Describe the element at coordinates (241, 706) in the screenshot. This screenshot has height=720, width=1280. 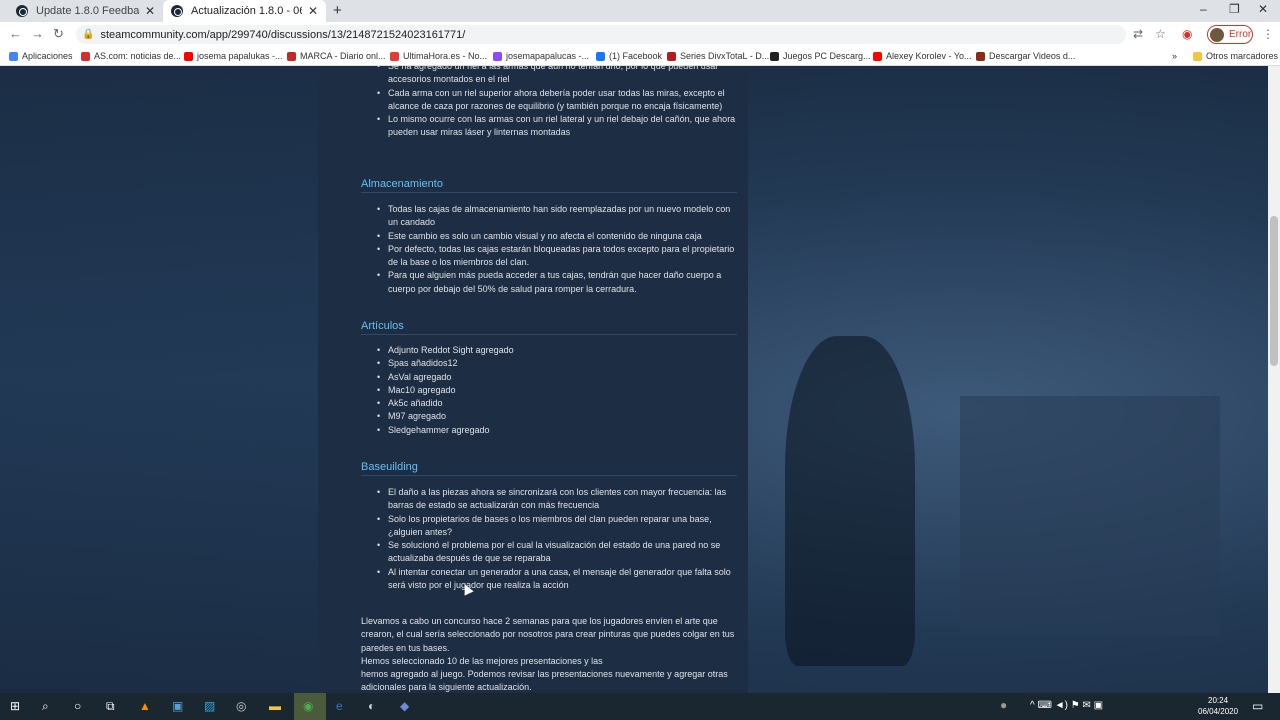
I see `steamvr-icon: ◎` at that location.